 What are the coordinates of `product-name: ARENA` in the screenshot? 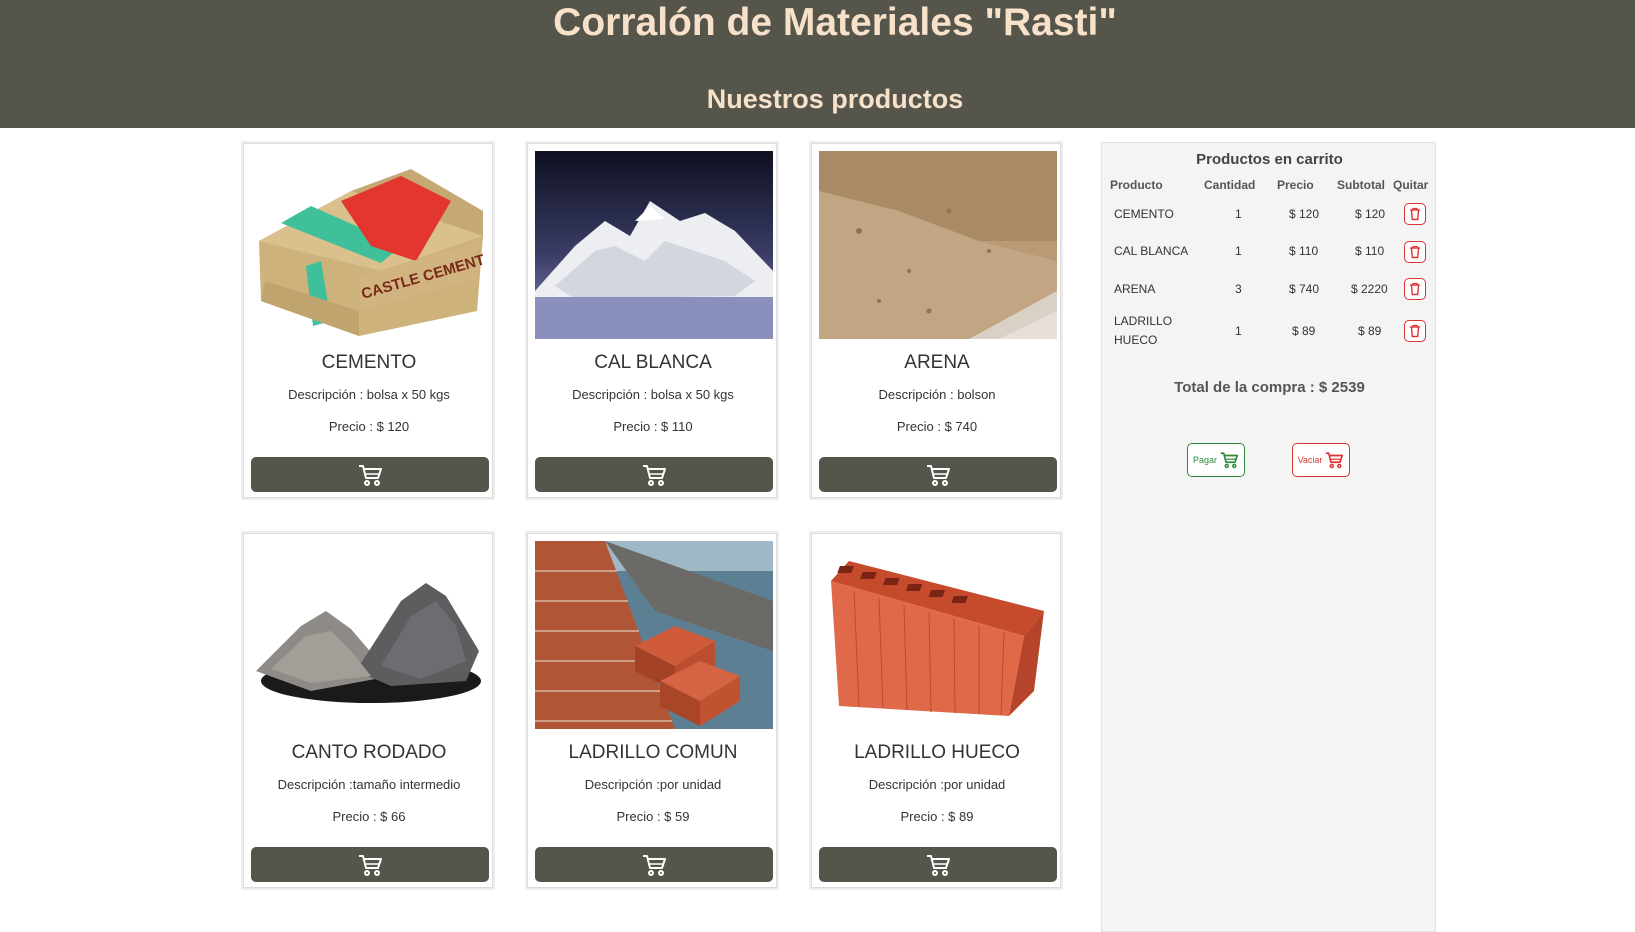 It's located at (937, 362).